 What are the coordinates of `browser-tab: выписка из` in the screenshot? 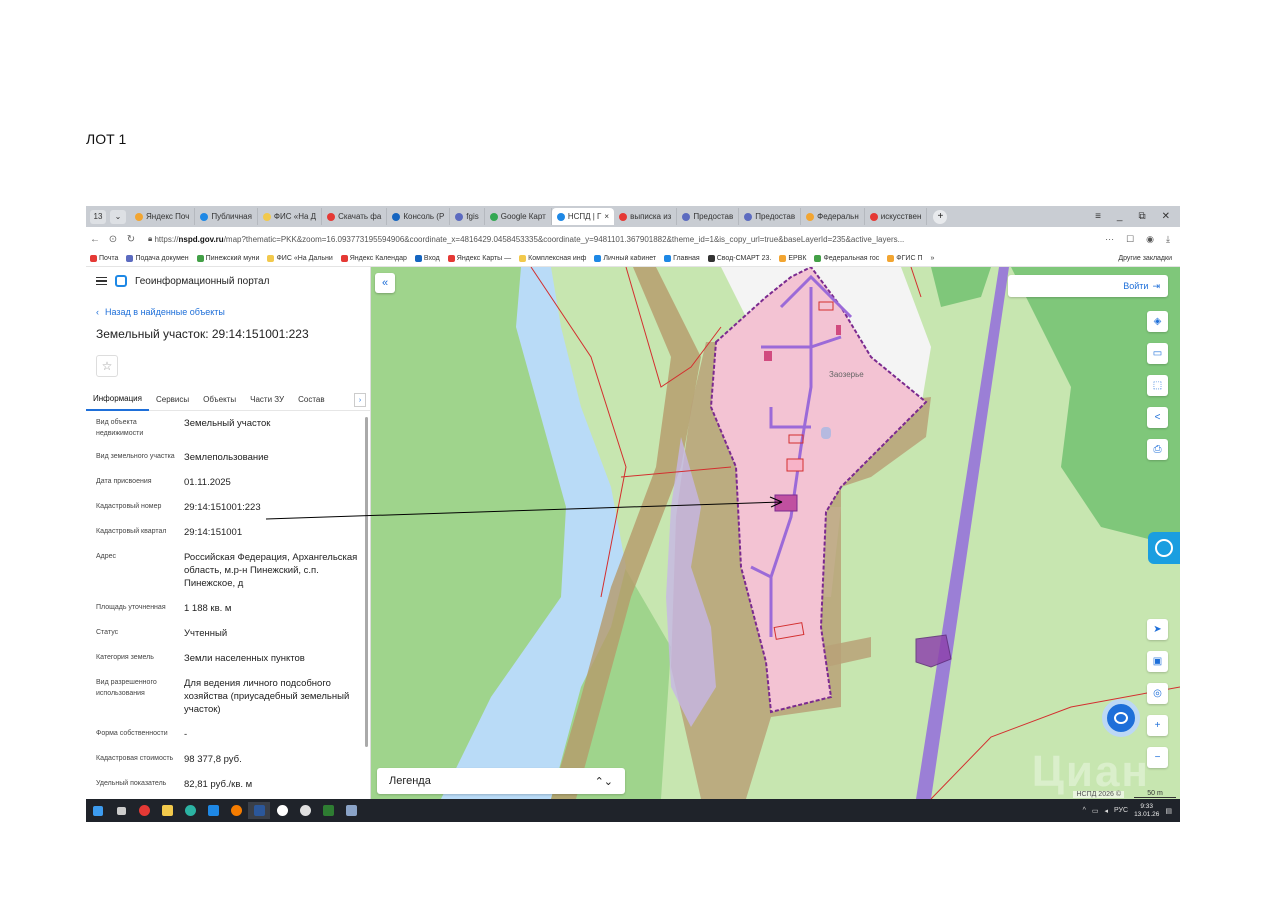 It's located at (646, 216).